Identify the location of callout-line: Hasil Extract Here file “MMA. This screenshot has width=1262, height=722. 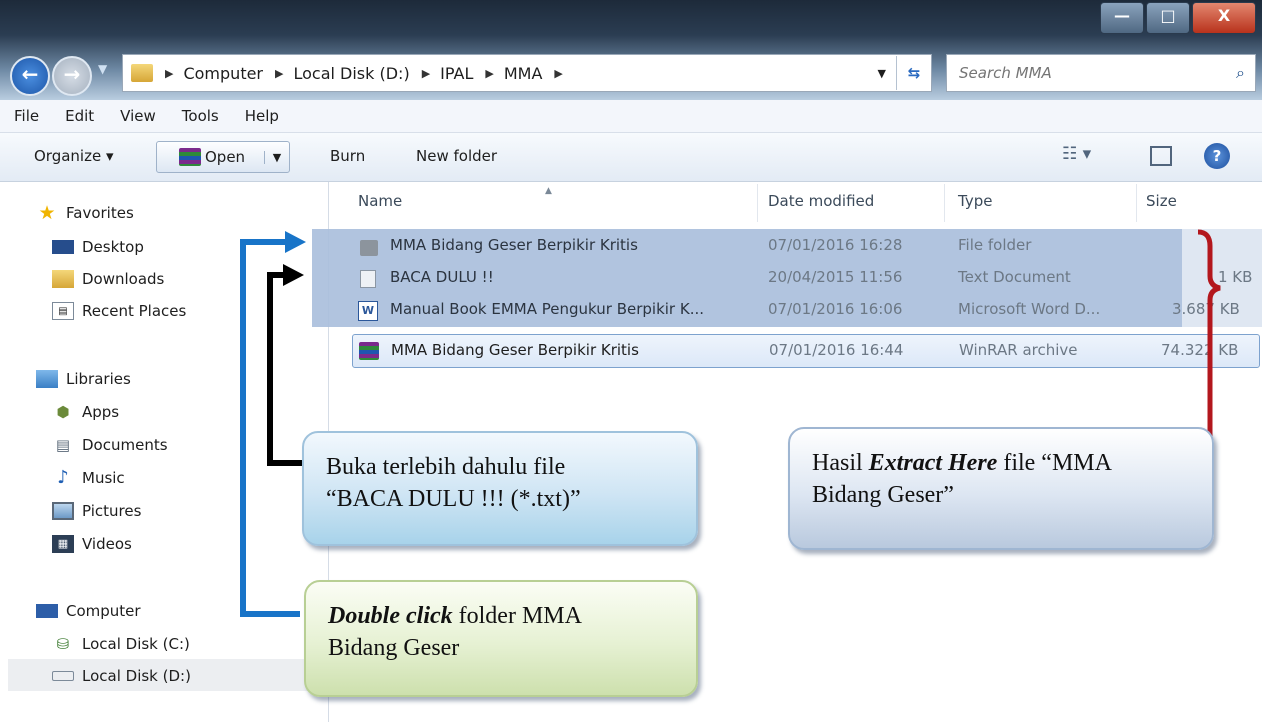
(1001, 463).